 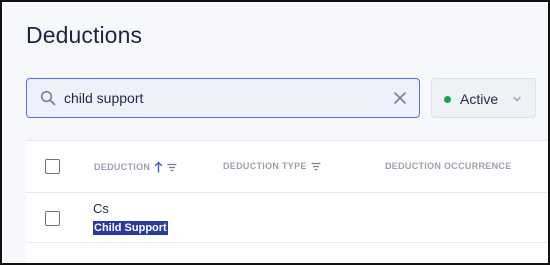 I want to click on sort-ascending-icon, so click(x=158, y=167).